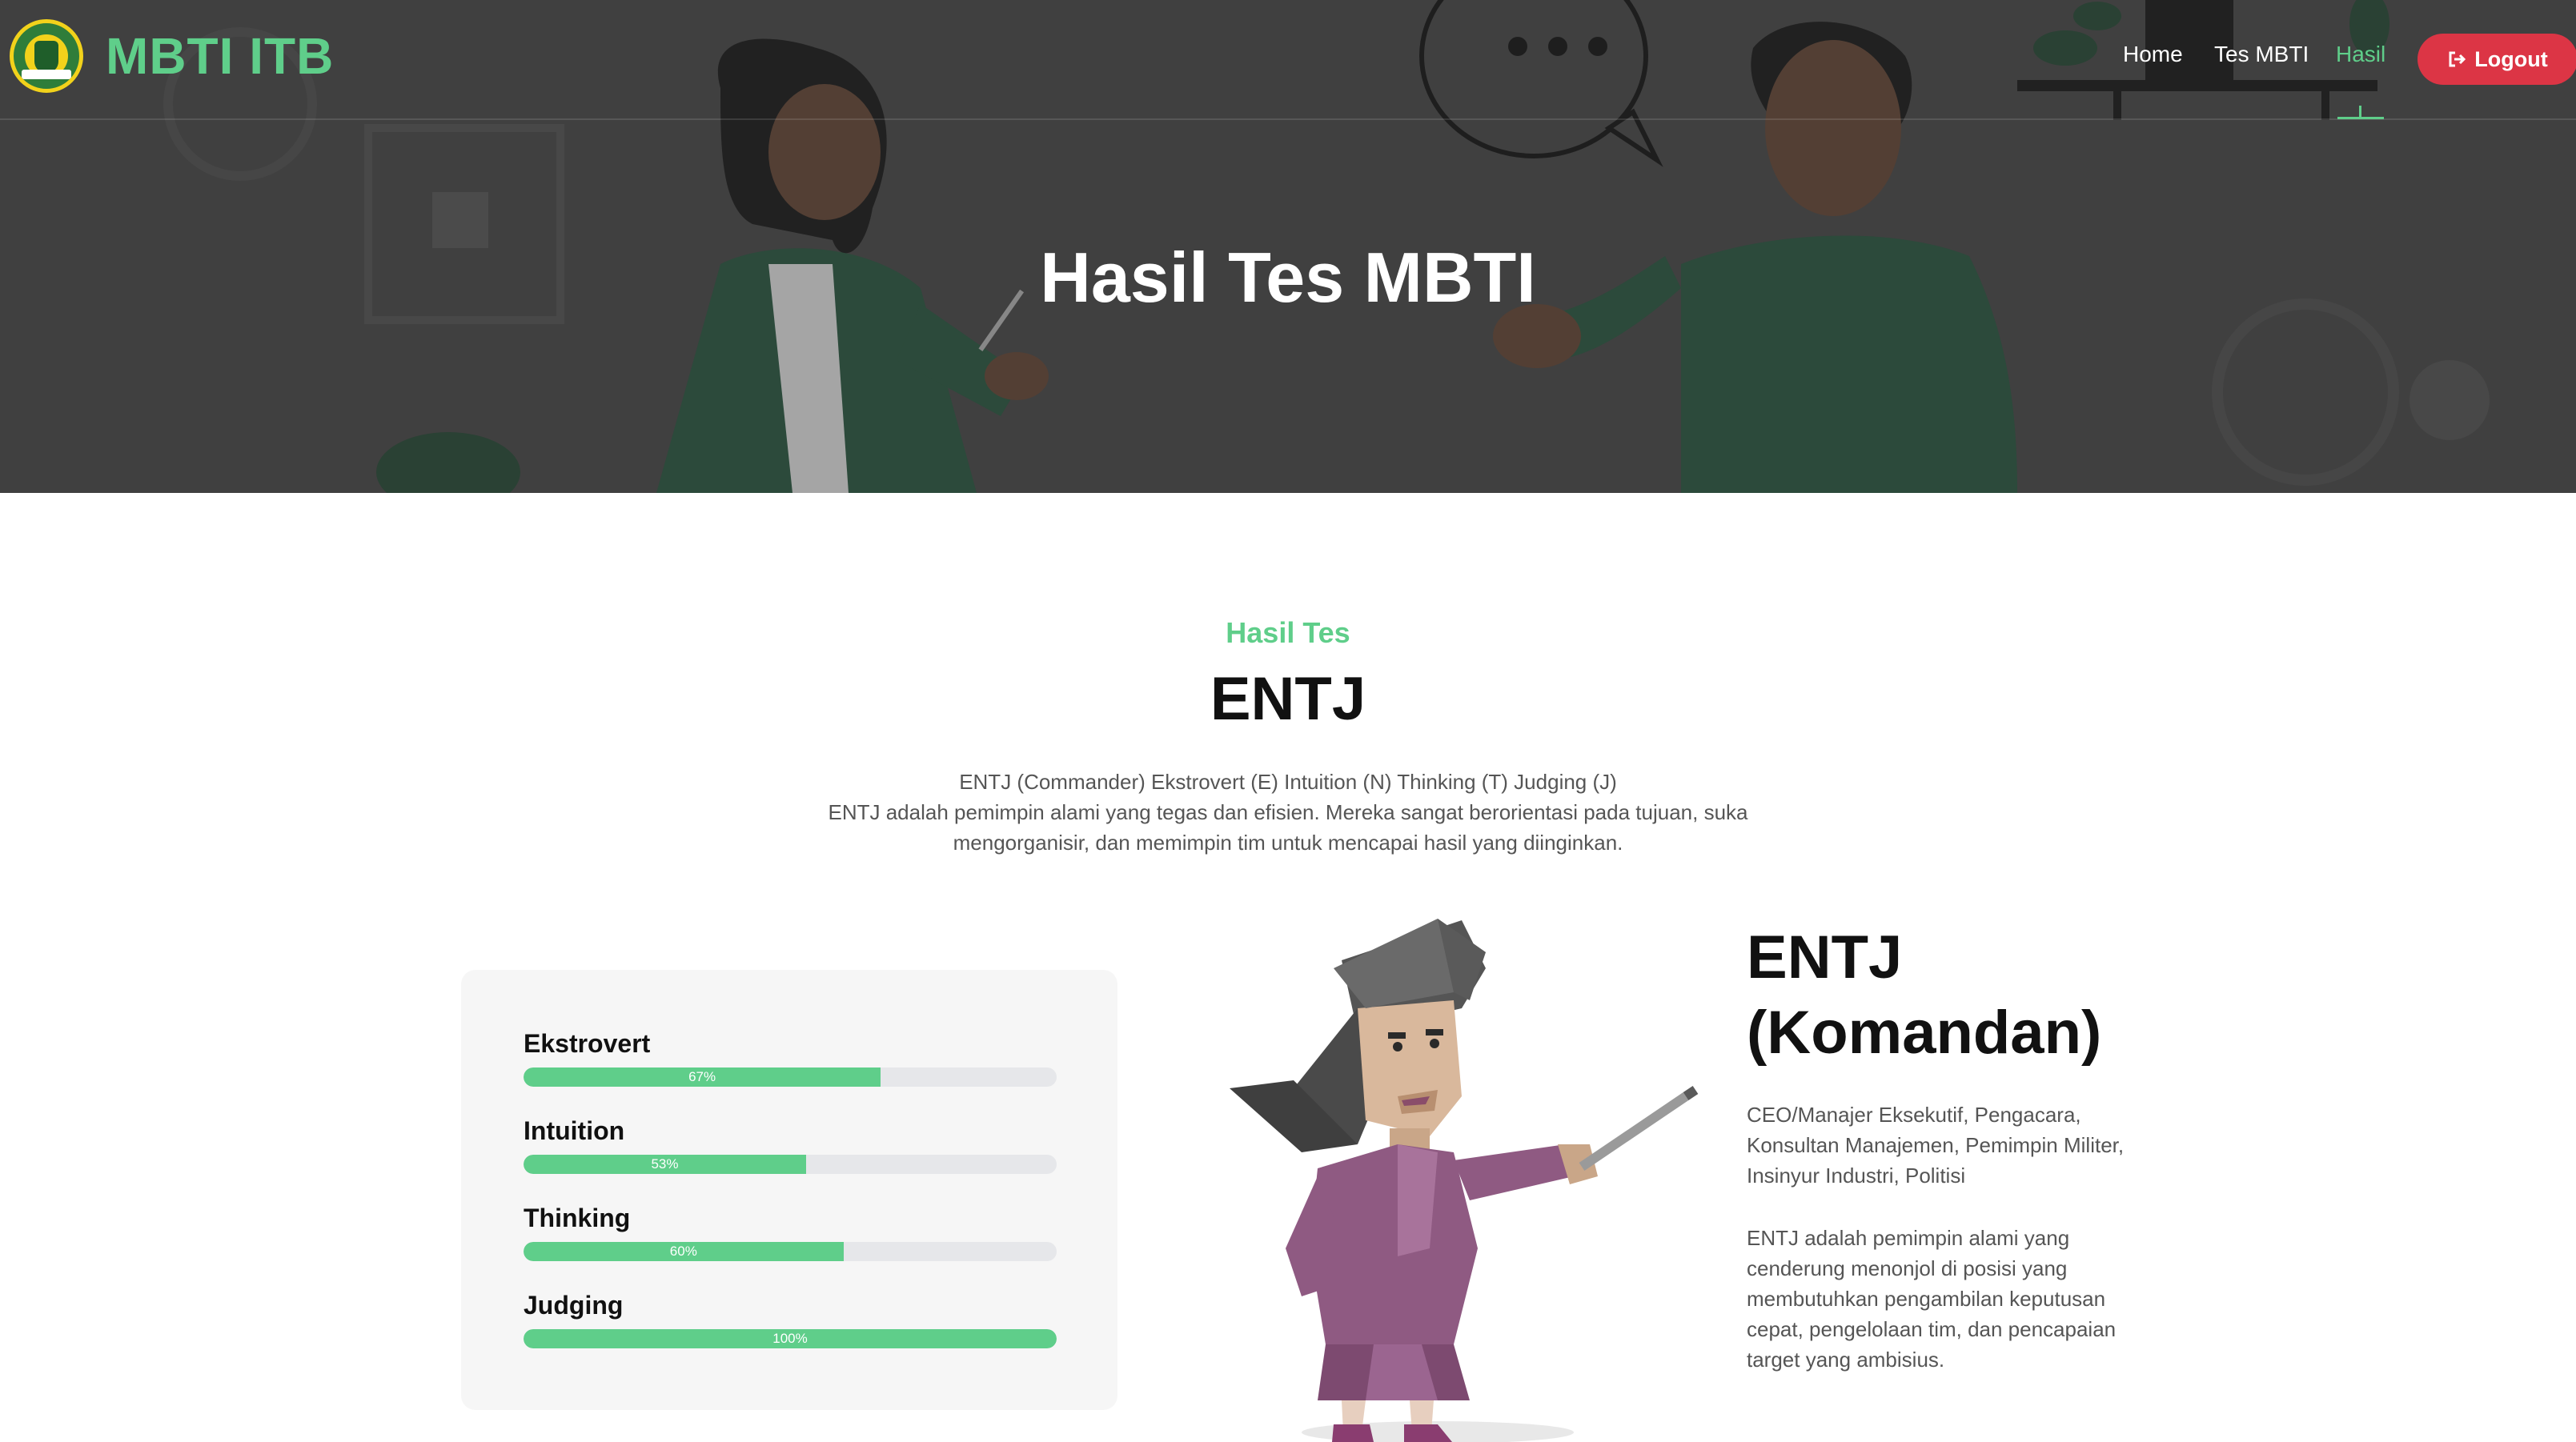 Image resolution: width=2576 pixels, height=1442 pixels. What do you see at coordinates (1288, 699) in the screenshot?
I see `result-type: ENTJ` at bounding box center [1288, 699].